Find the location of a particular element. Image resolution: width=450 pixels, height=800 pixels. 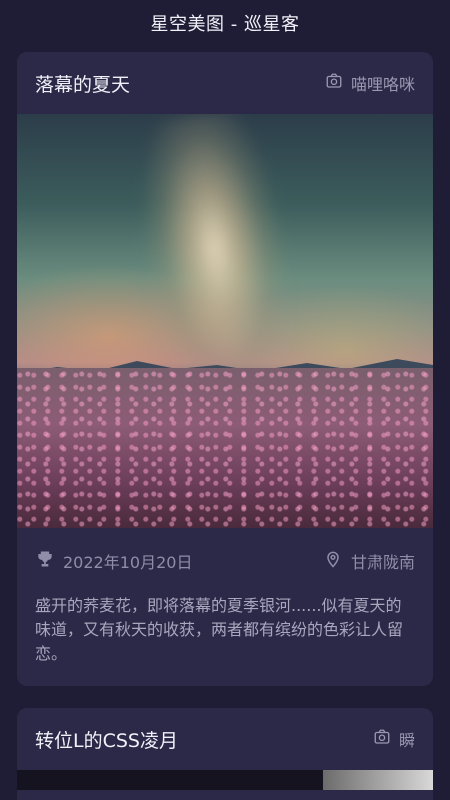

location-pin-icon is located at coordinates (333, 561).